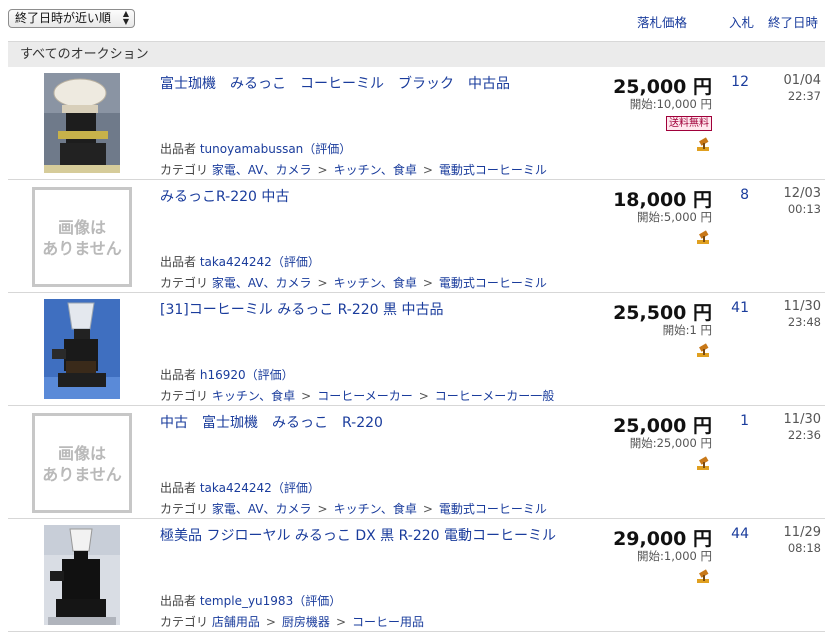 The image size is (833, 636). What do you see at coordinates (804, 322) in the screenshot?
I see `end-time: 23:48` at bounding box center [804, 322].